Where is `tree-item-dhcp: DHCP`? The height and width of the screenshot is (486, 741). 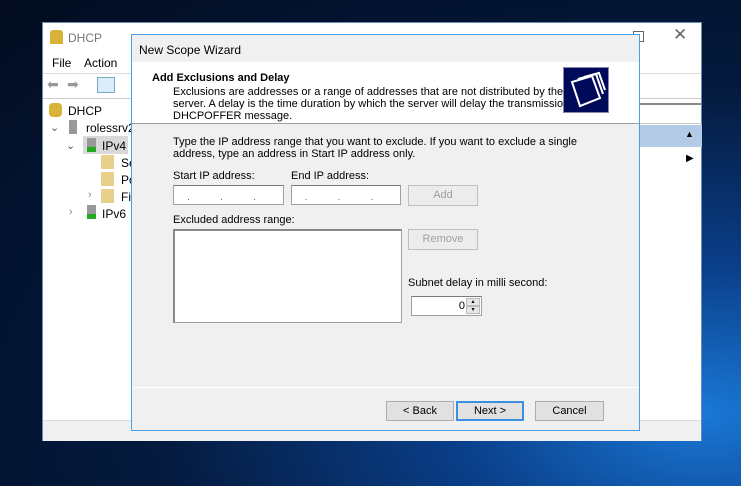 tree-item-dhcp: DHCP is located at coordinates (85, 111).